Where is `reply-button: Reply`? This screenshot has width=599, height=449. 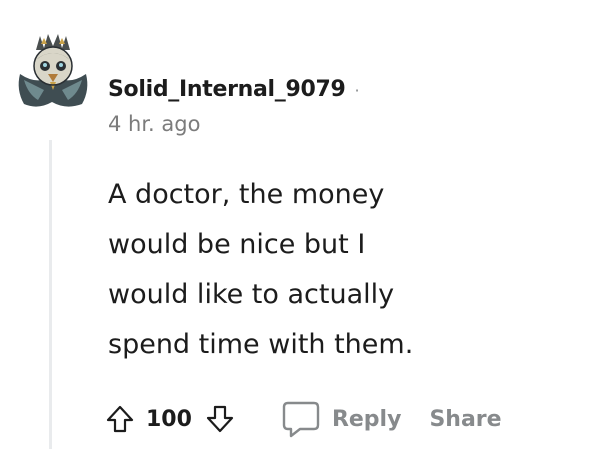
reply-button: Reply is located at coordinates (341, 419).